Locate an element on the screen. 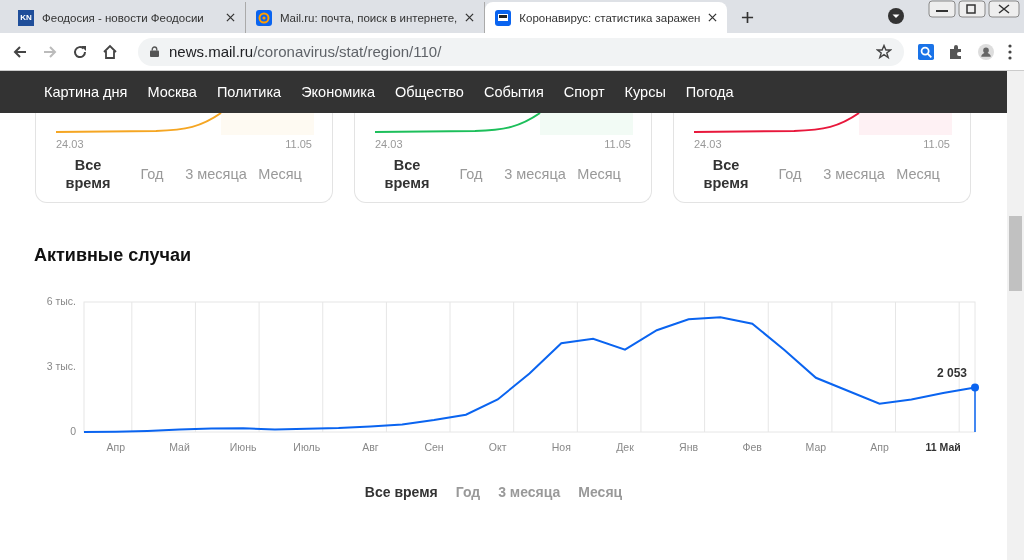 The height and width of the screenshot is (560, 1024). home-icon is located at coordinates (110, 51).